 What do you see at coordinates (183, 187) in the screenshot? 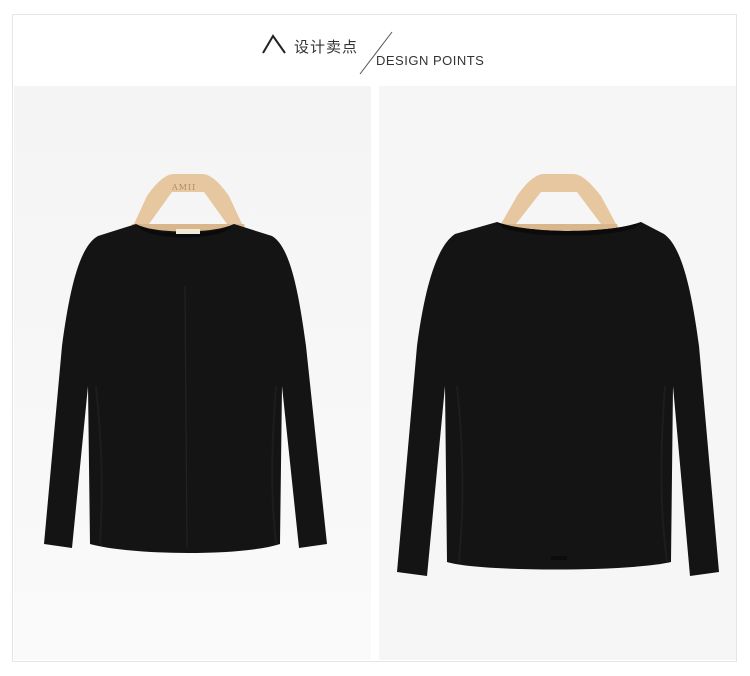
I see `hanger-brand-text: AMII` at bounding box center [183, 187].